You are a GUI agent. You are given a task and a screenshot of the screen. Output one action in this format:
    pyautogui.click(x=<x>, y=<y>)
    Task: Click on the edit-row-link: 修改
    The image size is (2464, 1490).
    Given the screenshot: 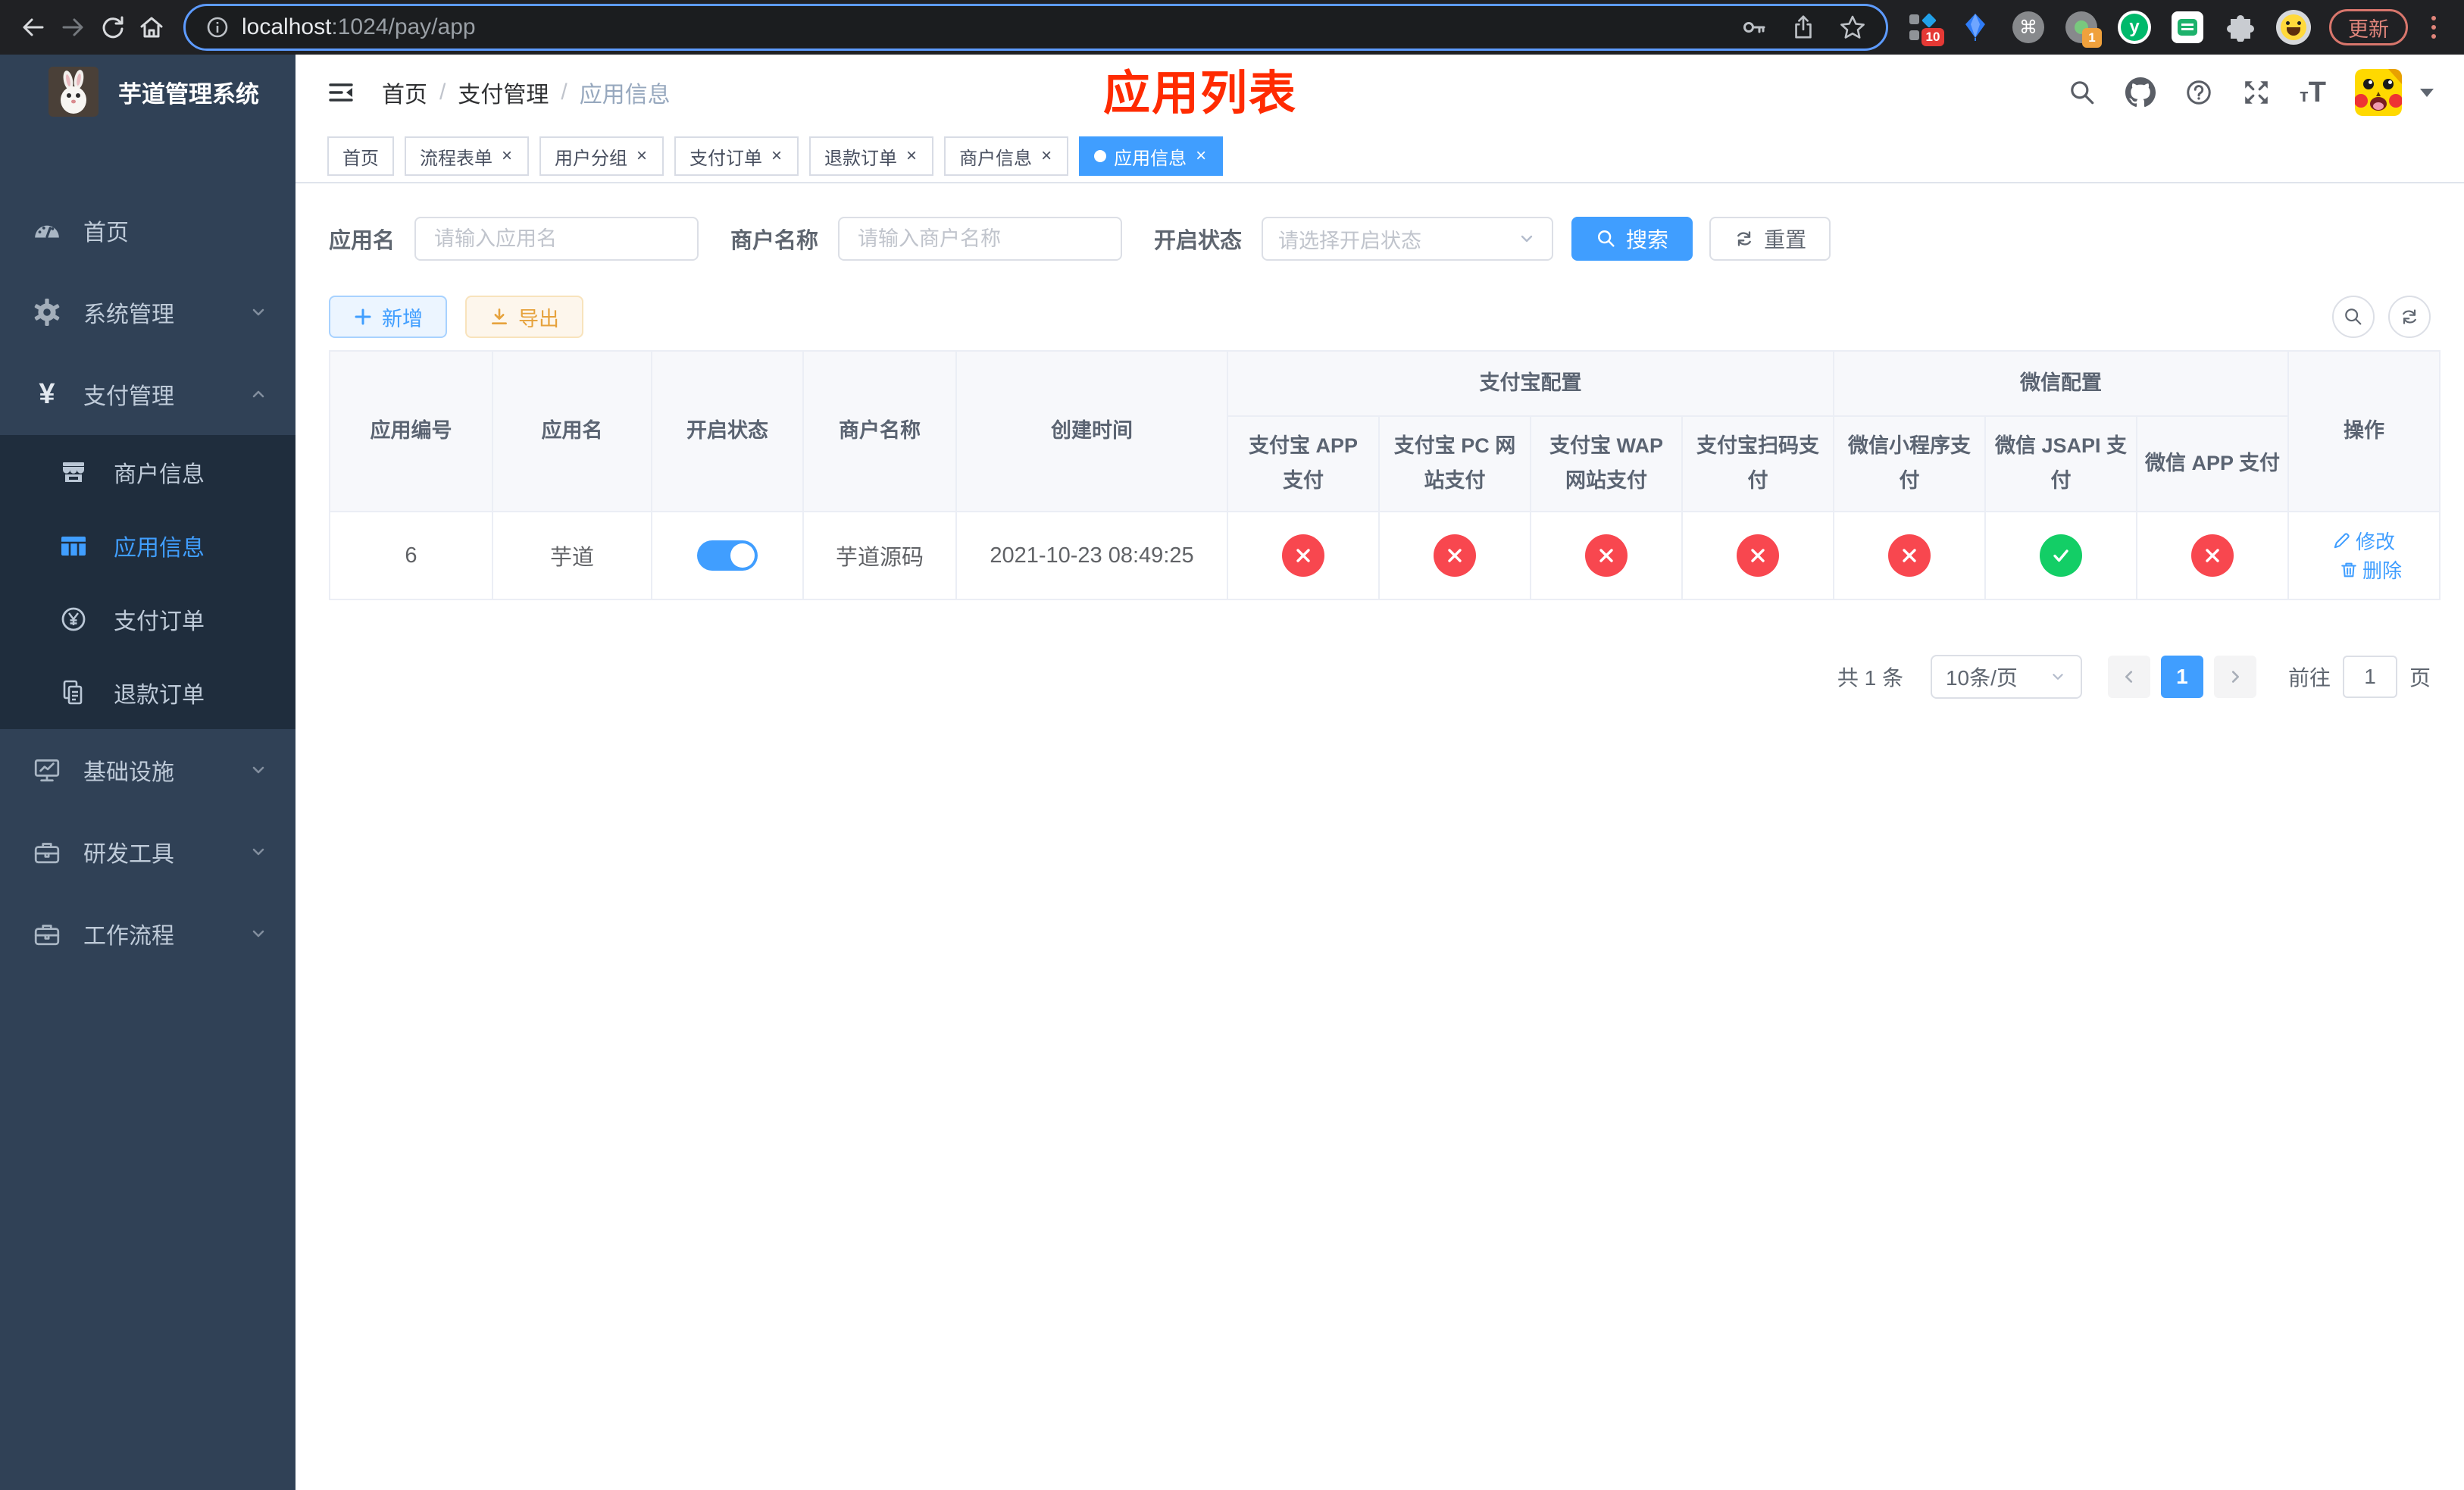 What is the action you would take?
    pyautogui.click(x=2364, y=541)
    